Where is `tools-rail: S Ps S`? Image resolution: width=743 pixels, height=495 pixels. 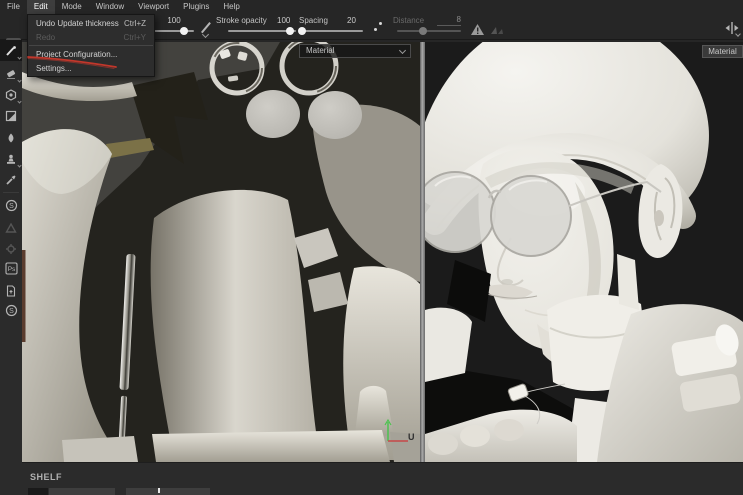
tools-rail: S Ps S is located at coordinates (11, 267).